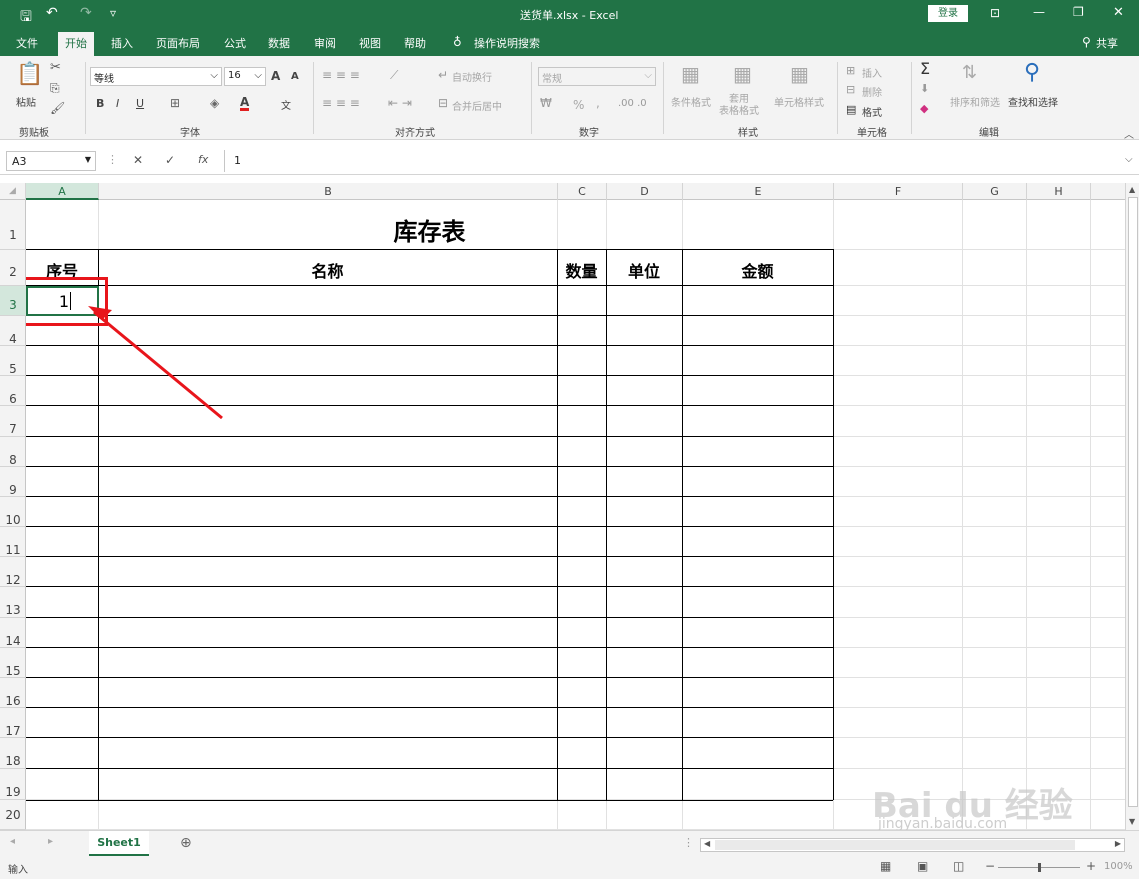 The image size is (1139, 879). What do you see at coordinates (13, 225) in the screenshot?
I see `row-header: 1` at bounding box center [13, 225].